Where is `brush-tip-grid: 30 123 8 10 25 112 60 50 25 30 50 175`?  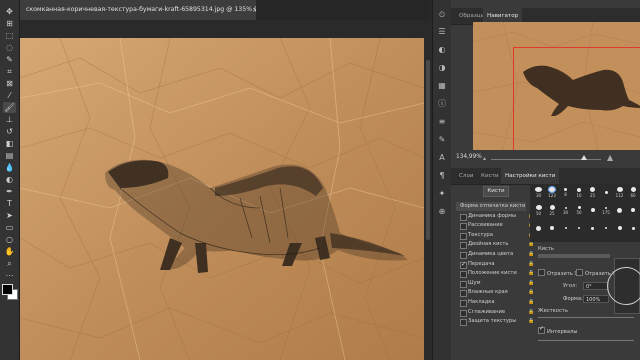
brush-tip-grid: 30 123 8 10 25 112 60 50 25 30 50 175 is located at coordinates (585, 213).